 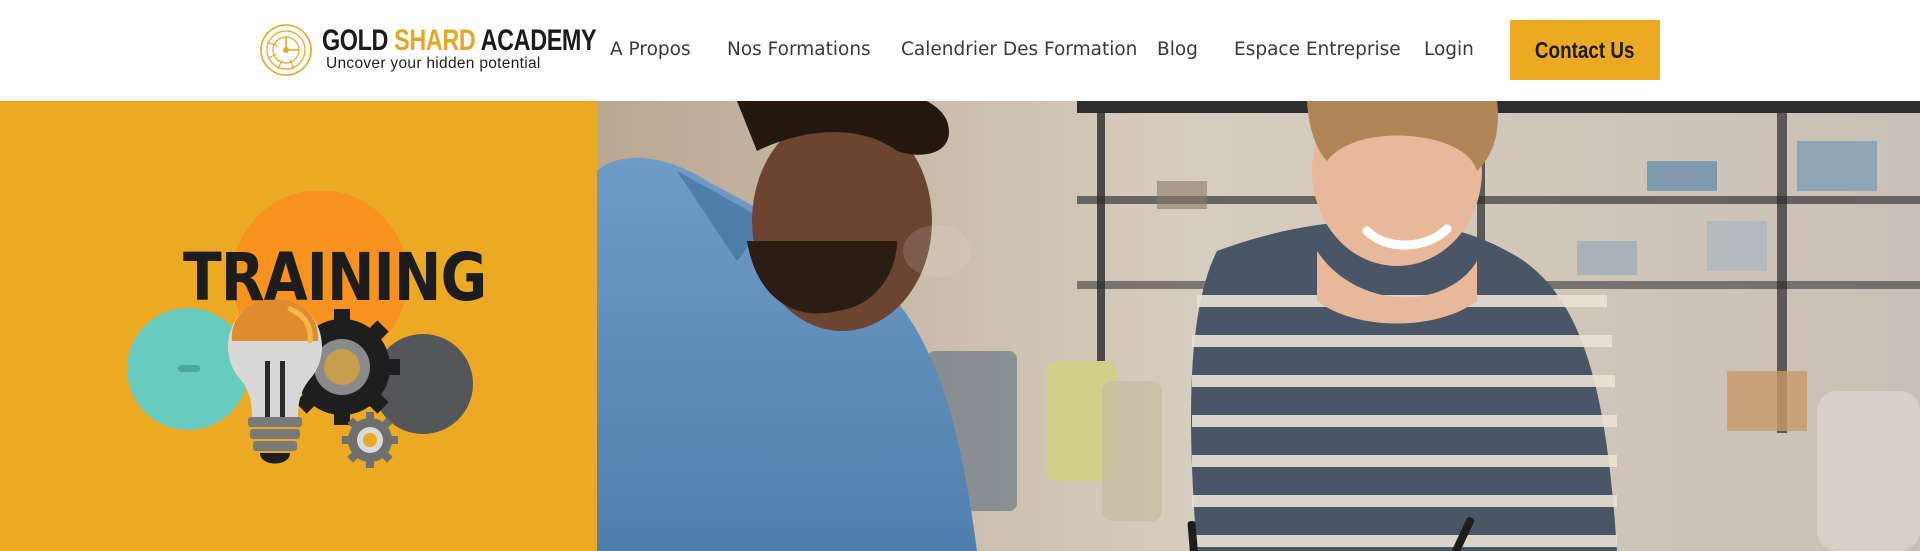 I want to click on training-illustration, so click(x=300, y=329).